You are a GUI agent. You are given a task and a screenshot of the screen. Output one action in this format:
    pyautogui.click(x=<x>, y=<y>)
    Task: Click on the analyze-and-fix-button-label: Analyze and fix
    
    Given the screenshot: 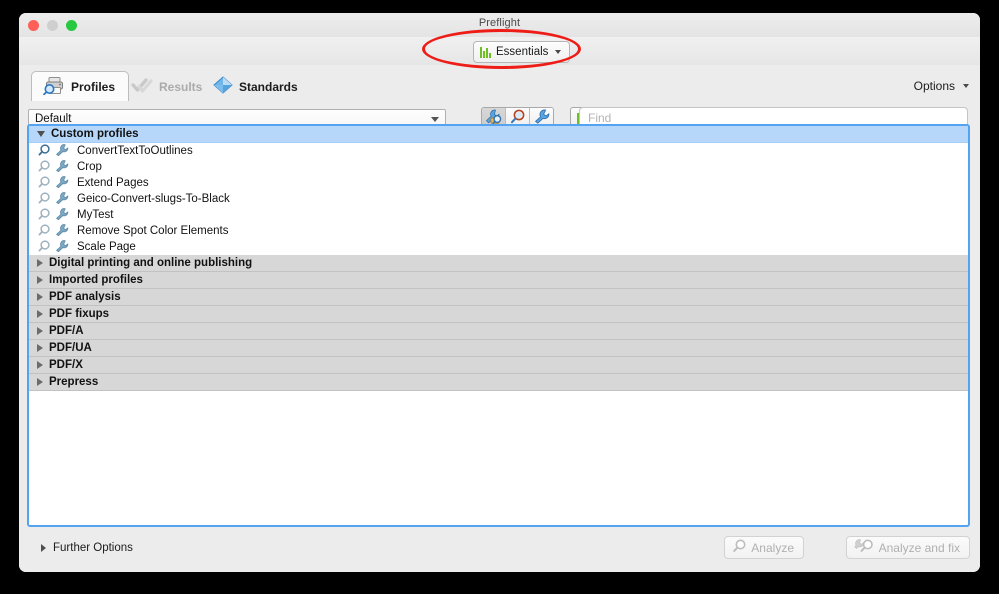 What is the action you would take?
    pyautogui.click(x=919, y=547)
    